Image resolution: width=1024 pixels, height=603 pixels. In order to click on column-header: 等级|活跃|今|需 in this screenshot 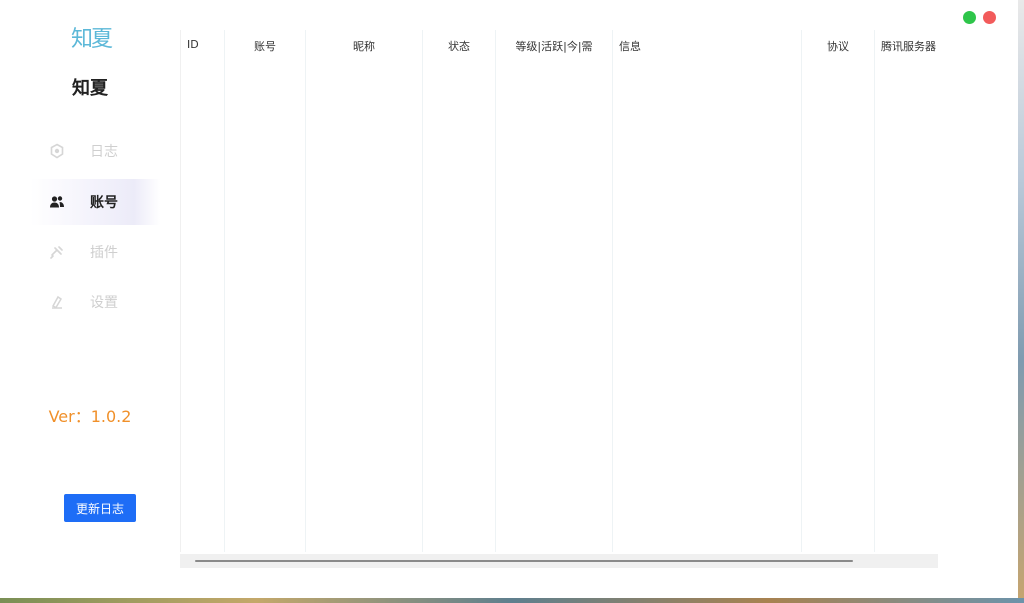, I will do `click(554, 46)`.